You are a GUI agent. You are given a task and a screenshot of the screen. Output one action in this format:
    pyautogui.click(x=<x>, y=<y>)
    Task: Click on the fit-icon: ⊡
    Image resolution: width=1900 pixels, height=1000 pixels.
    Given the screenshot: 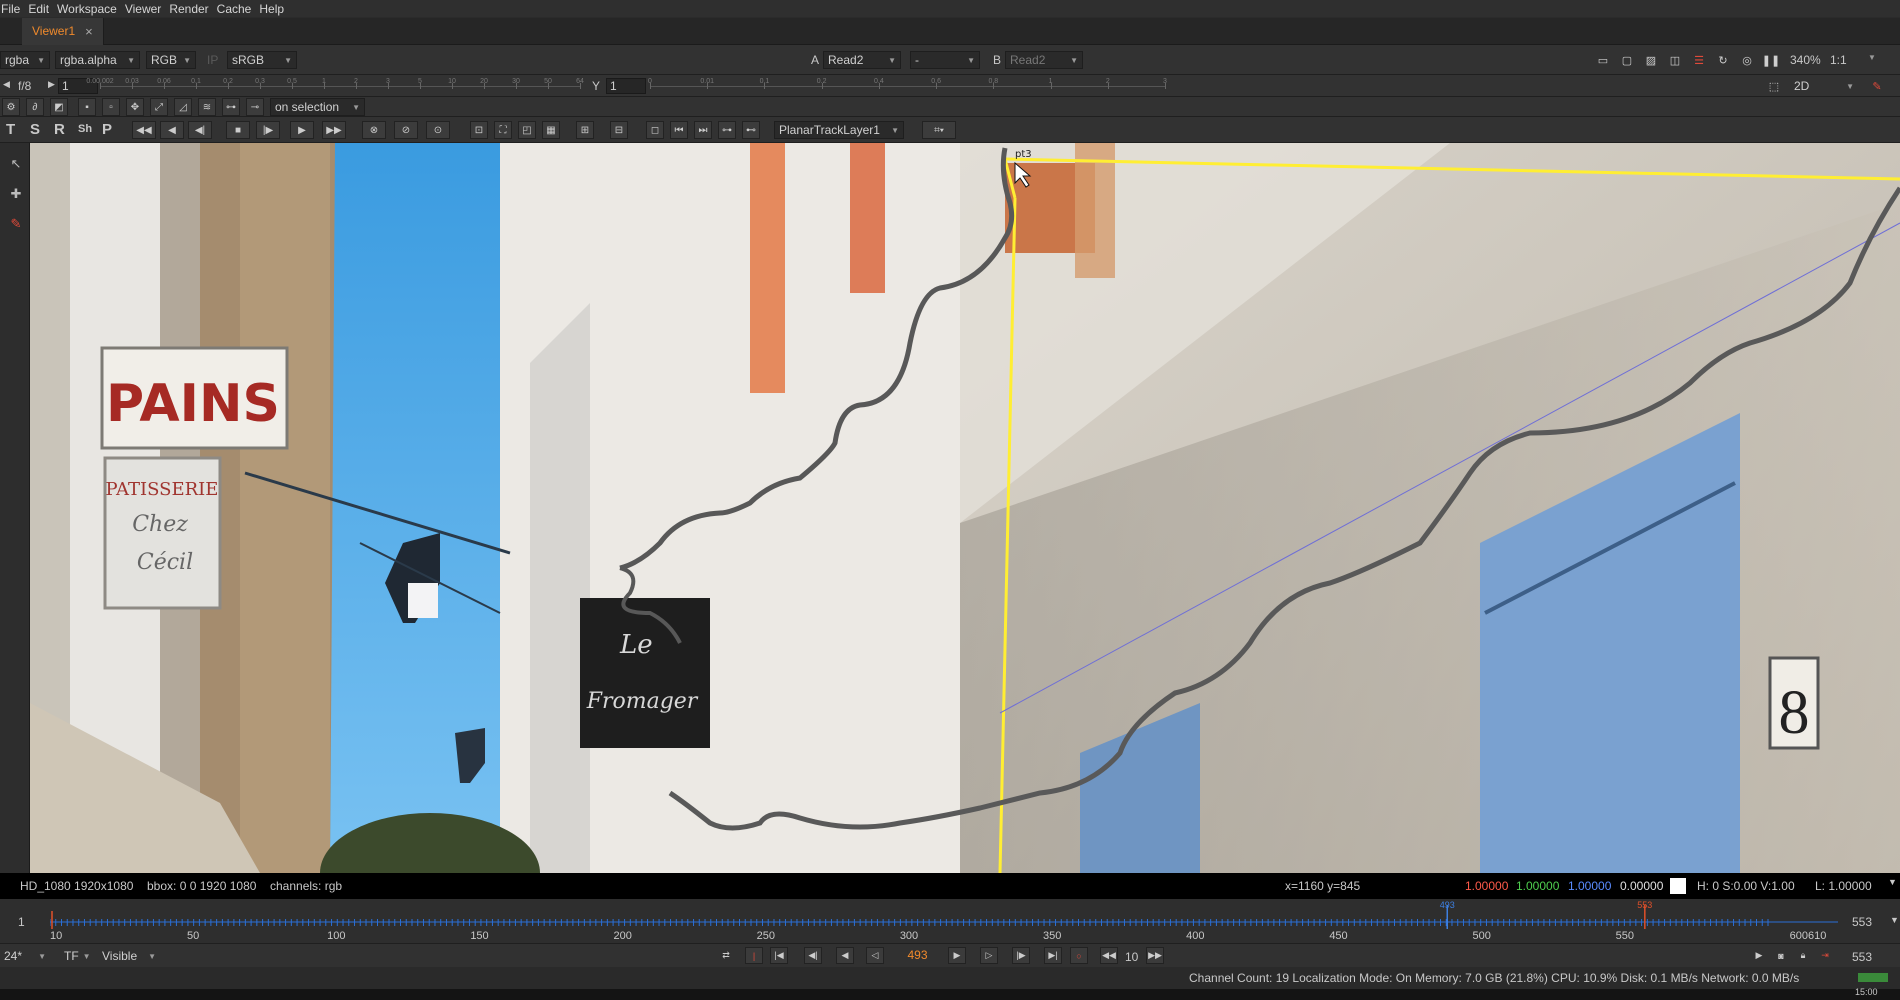 What is the action you would take?
    pyautogui.click(x=479, y=130)
    